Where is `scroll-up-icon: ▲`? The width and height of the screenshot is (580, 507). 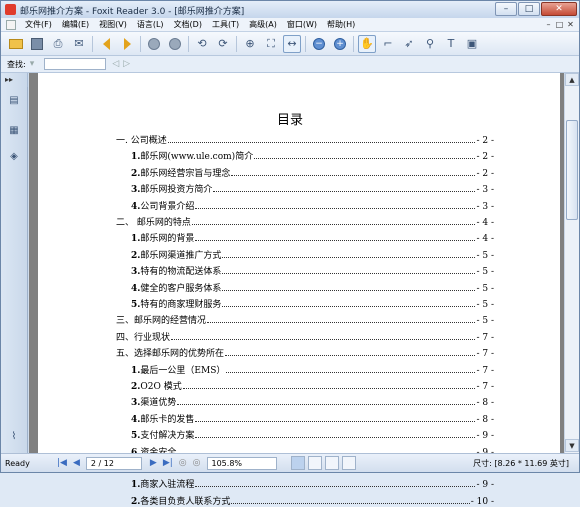 scroll-up-icon: ▲ is located at coordinates (572, 79).